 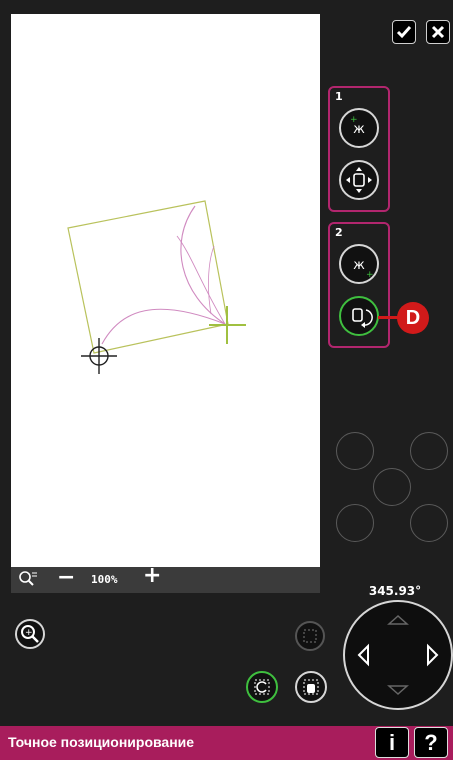 What do you see at coordinates (398, 690) in the screenshot?
I see `arrow-down-icon` at bounding box center [398, 690].